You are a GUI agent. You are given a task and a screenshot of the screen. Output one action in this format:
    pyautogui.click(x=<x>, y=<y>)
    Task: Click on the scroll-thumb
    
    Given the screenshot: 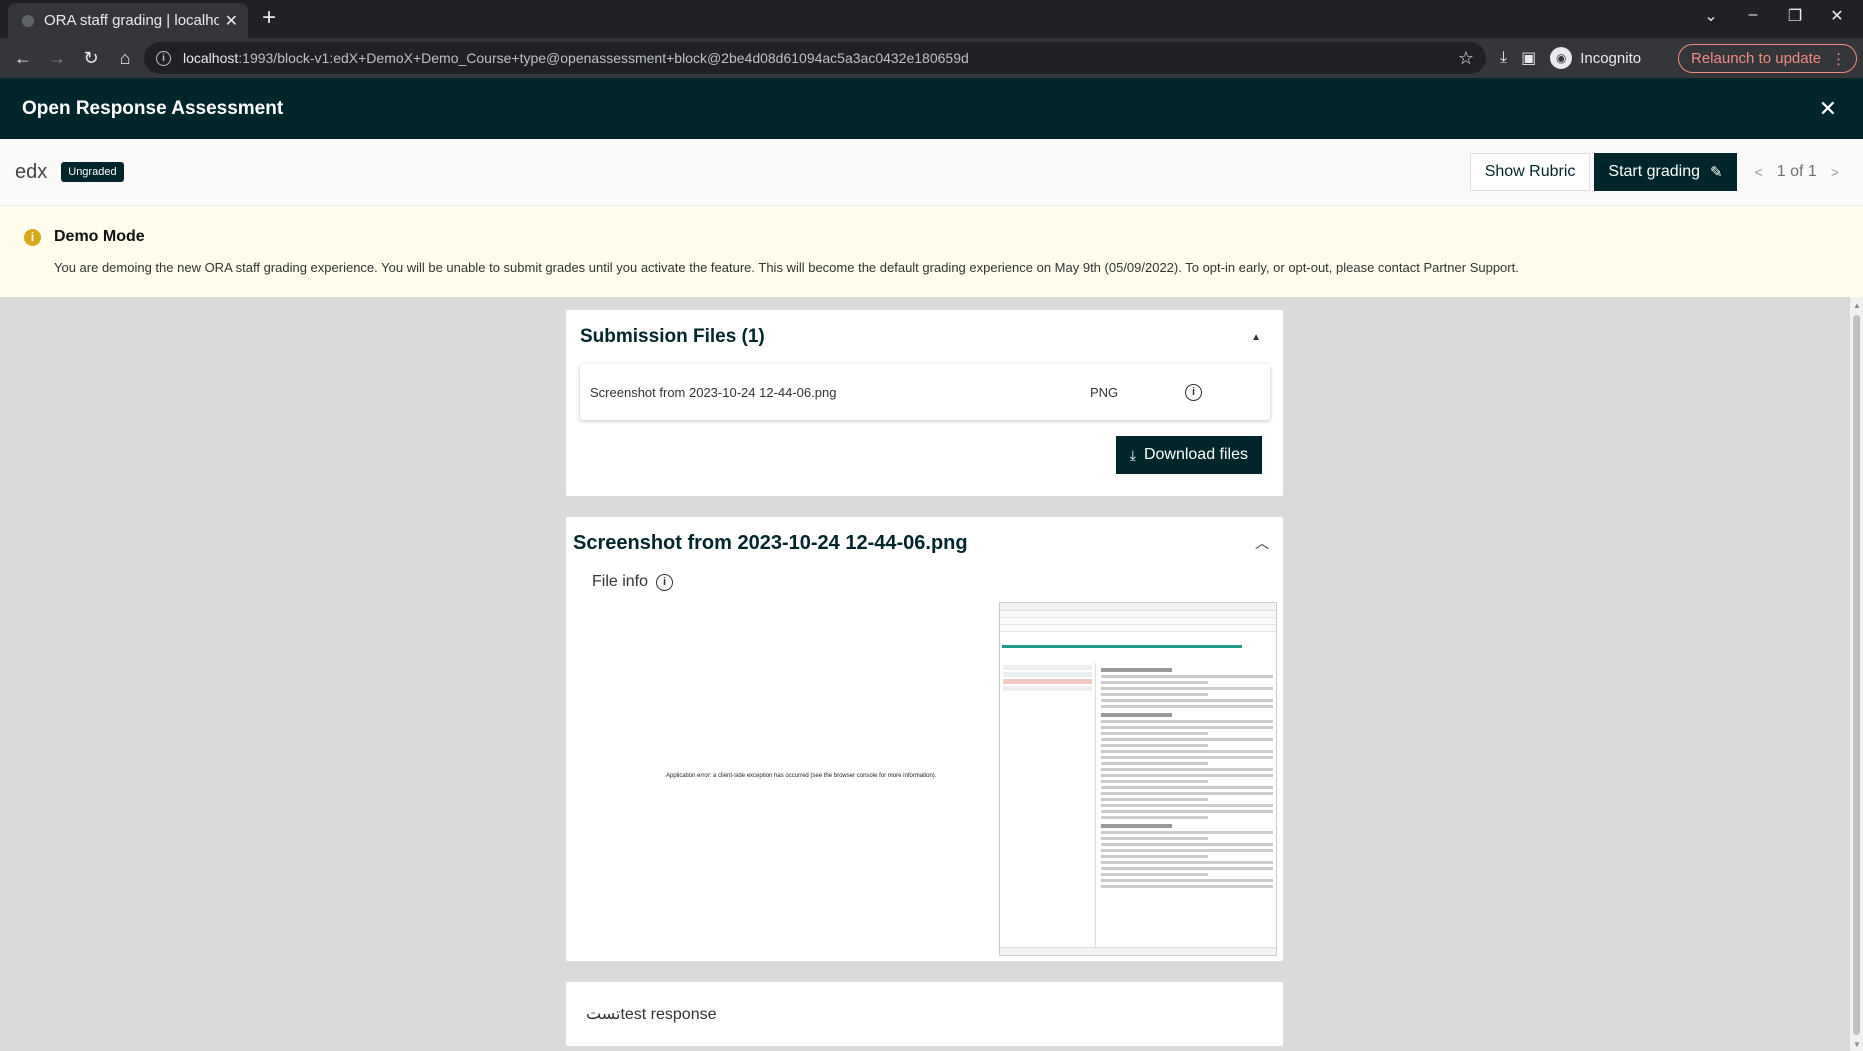 What is the action you would take?
    pyautogui.click(x=1856, y=675)
    